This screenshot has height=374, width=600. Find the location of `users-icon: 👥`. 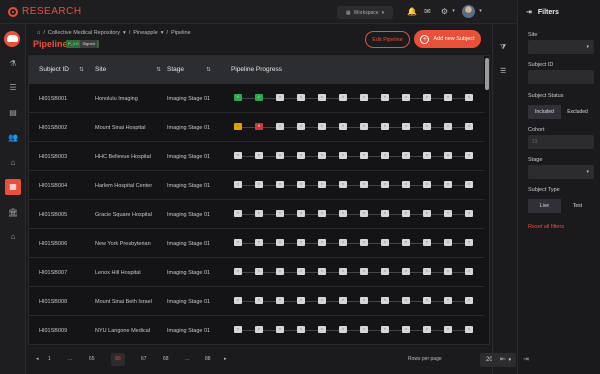

users-icon: 👥 is located at coordinates (13, 138).